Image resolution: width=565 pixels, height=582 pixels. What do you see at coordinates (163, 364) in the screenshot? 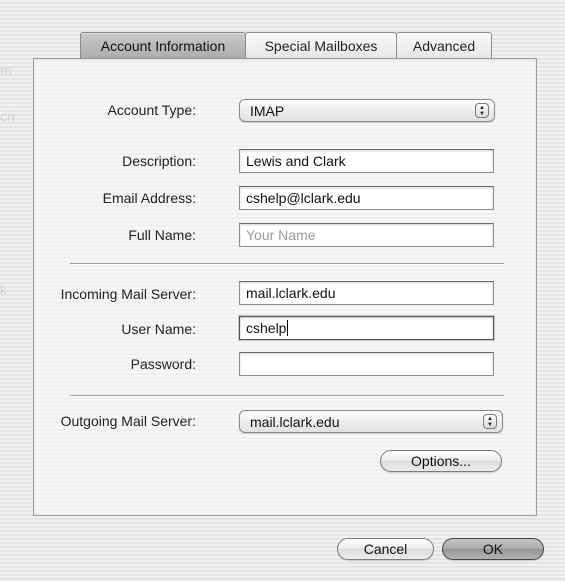
I see `password-label: Password:` at bounding box center [163, 364].